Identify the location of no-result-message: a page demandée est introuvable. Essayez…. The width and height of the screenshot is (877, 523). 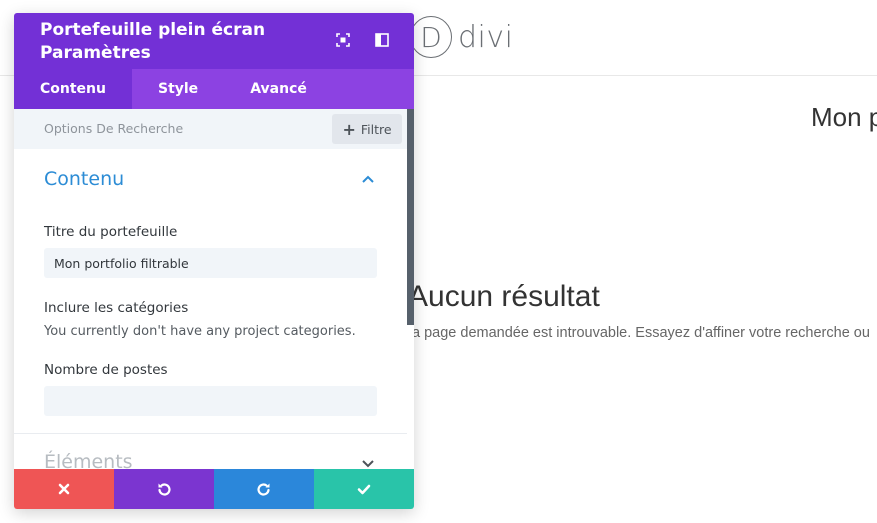
(641, 333).